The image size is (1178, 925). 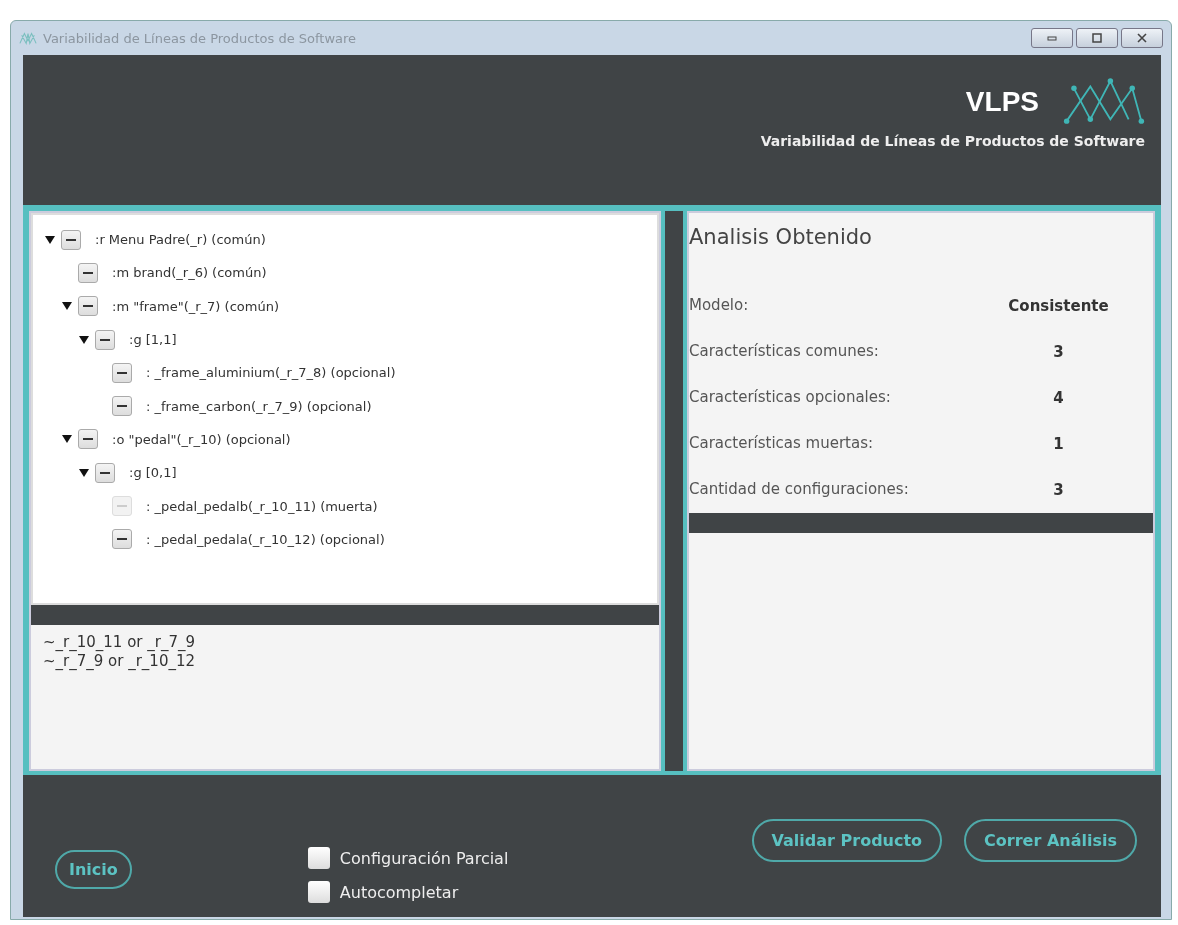 What do you see at coordinates (784, 351) in the screenshot?
I see `analysis-label: Características comunes:` at bounding box center [784, 351].